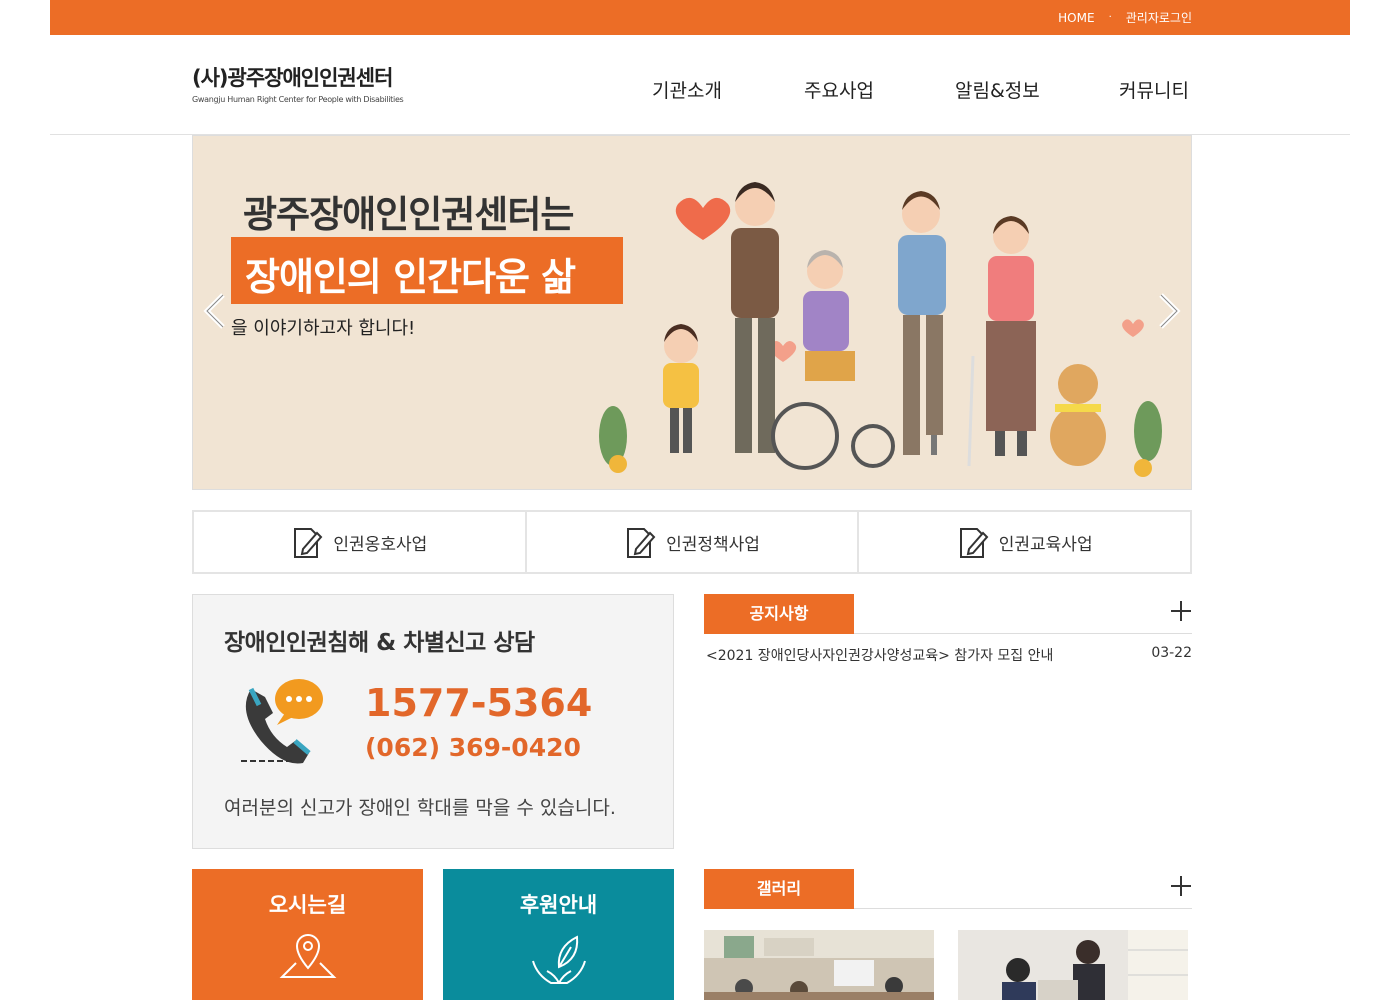  I want to click on directions-button: 오시는길, so click(307, 934).